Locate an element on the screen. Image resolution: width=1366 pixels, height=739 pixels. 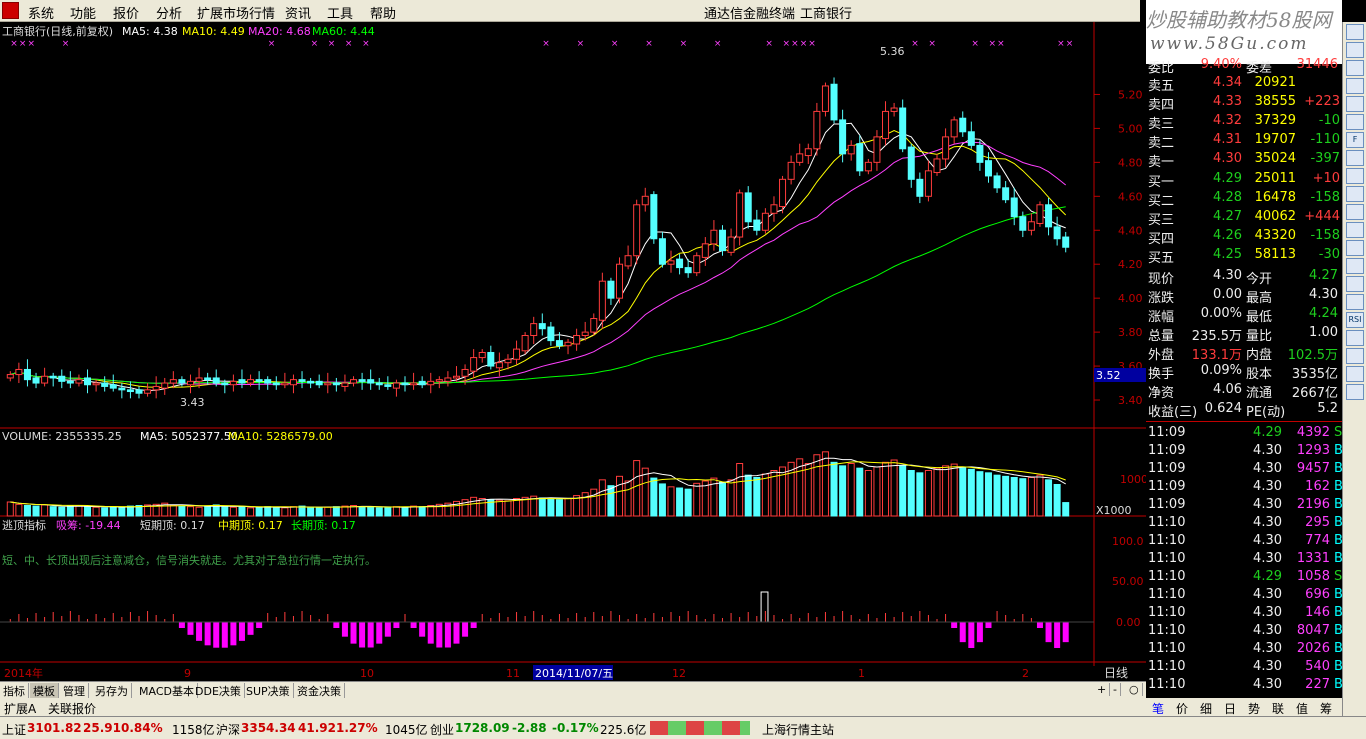
sell-row: 卖四 4.33 38555 +223 is located at coordinates (1244, 103).